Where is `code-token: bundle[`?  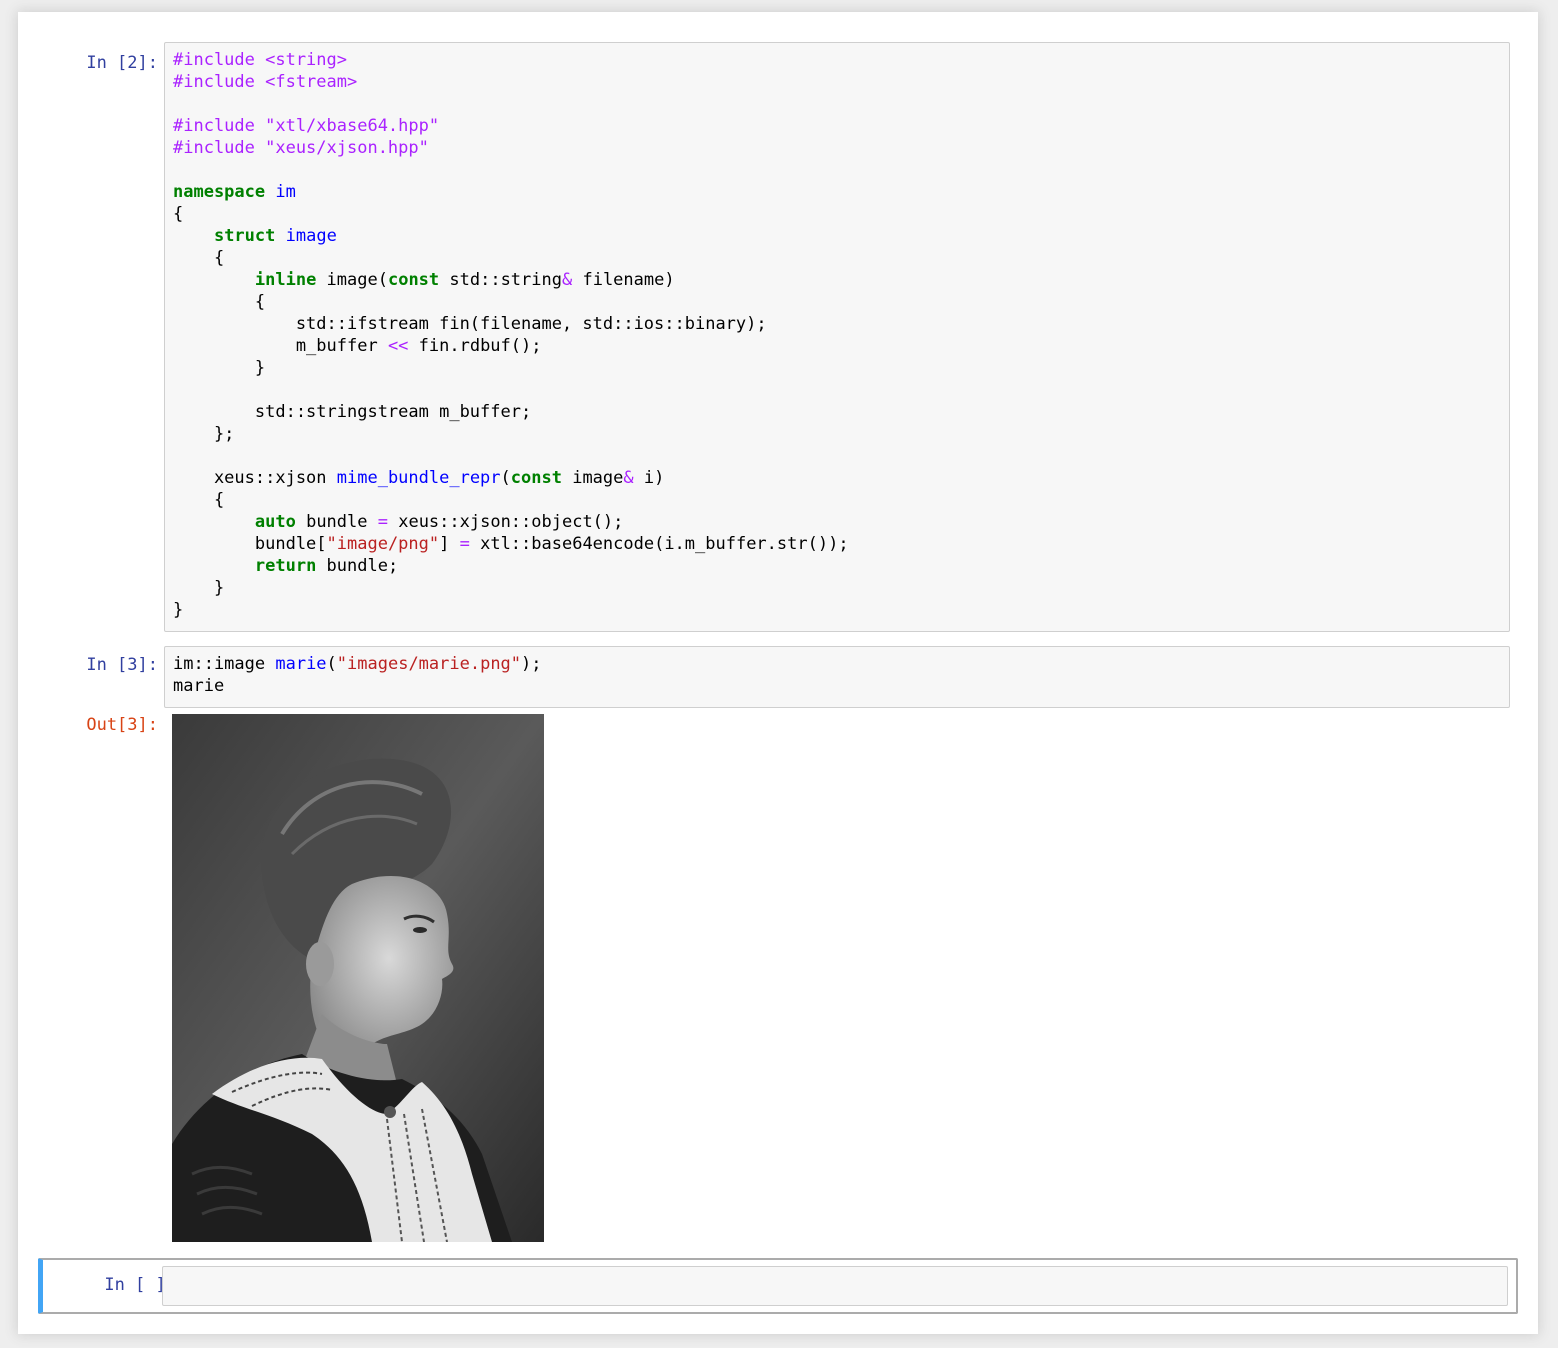 code-token: bundle[ is located at coordinates (250, 544).